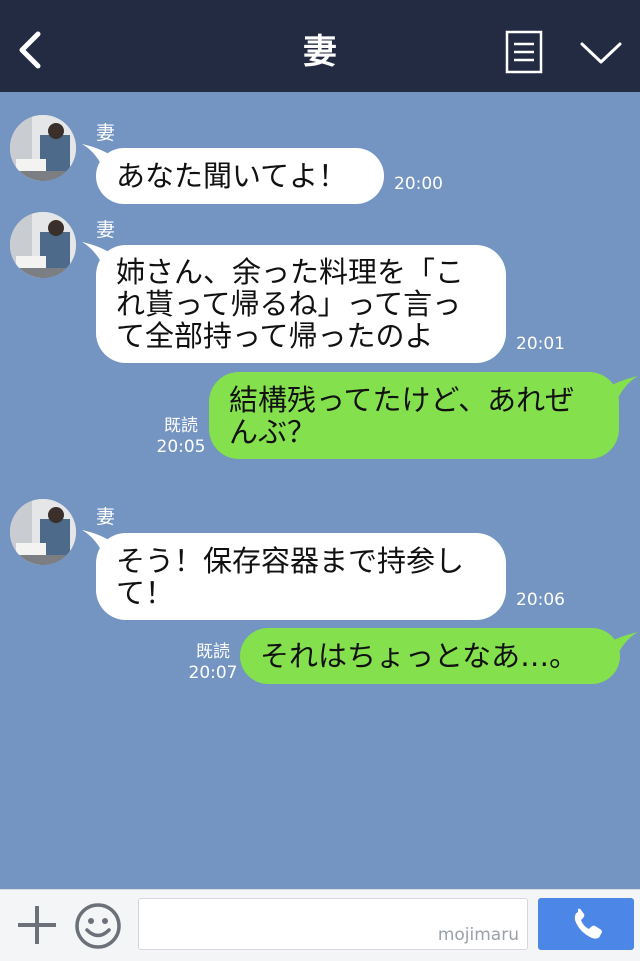 The height and width of the screenshot is (961, 640). What do you see at coordinates (320, 52) in the screenshot?
I see `chat-title: 妻` at bounding box center [320, 52].